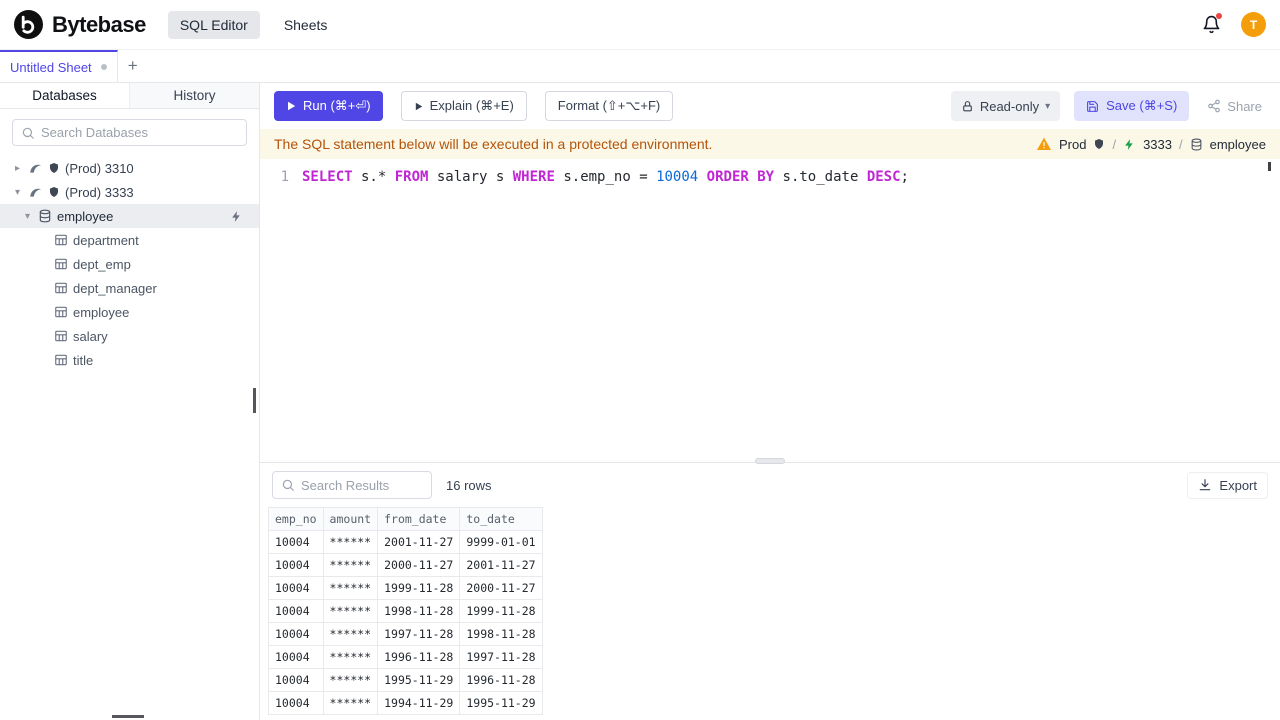  Describe the element at coordinates (129, 360) in the screenshot. I see `tree-table-title: title` at that location.